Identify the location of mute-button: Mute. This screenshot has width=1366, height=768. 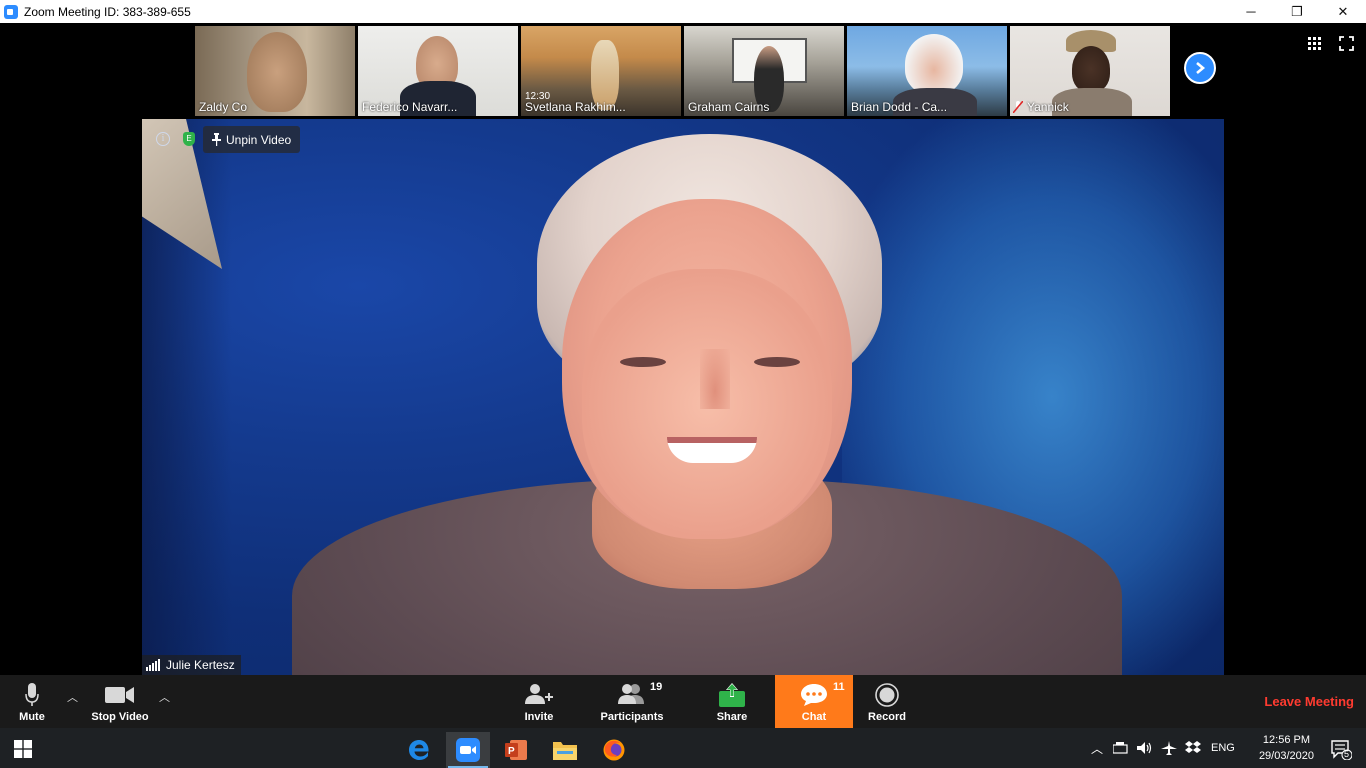
(32, 701).